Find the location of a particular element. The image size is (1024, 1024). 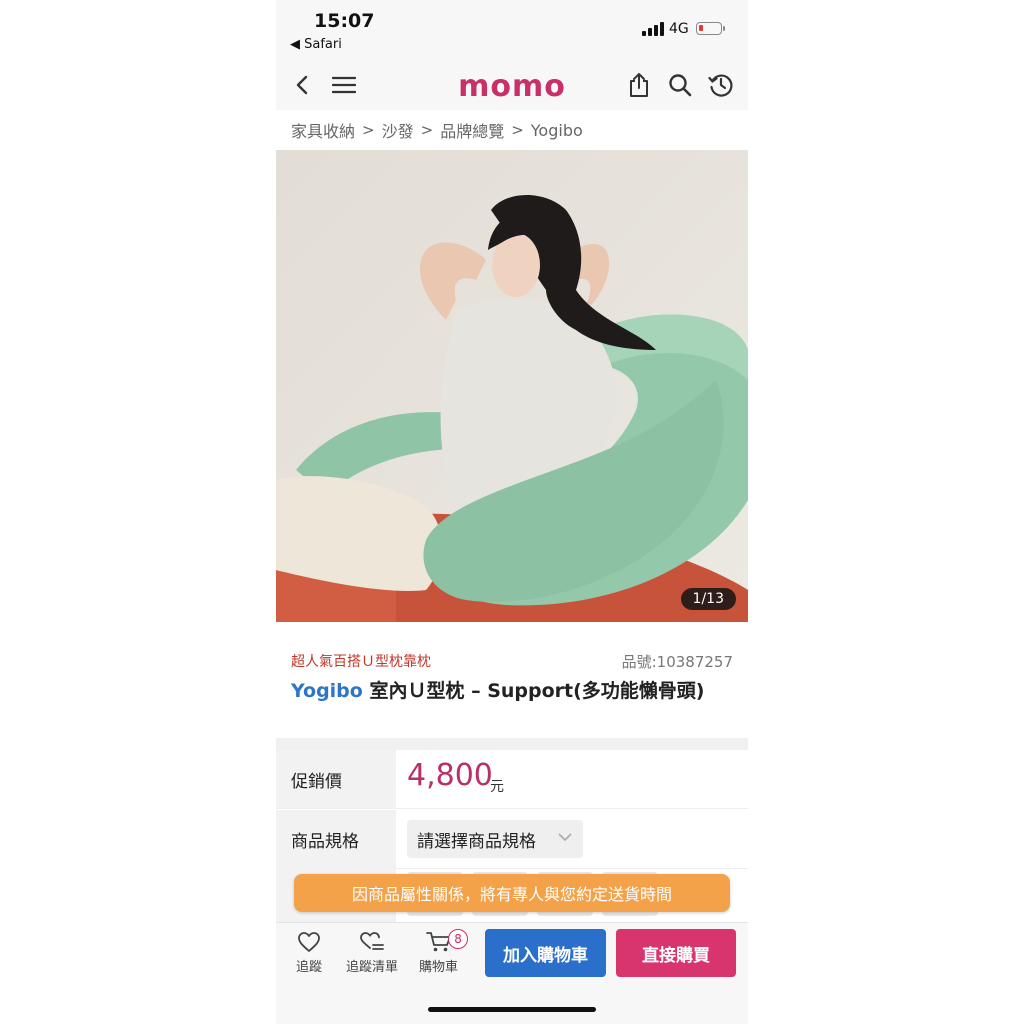

heart-icon is located at coordinates (309, 942).